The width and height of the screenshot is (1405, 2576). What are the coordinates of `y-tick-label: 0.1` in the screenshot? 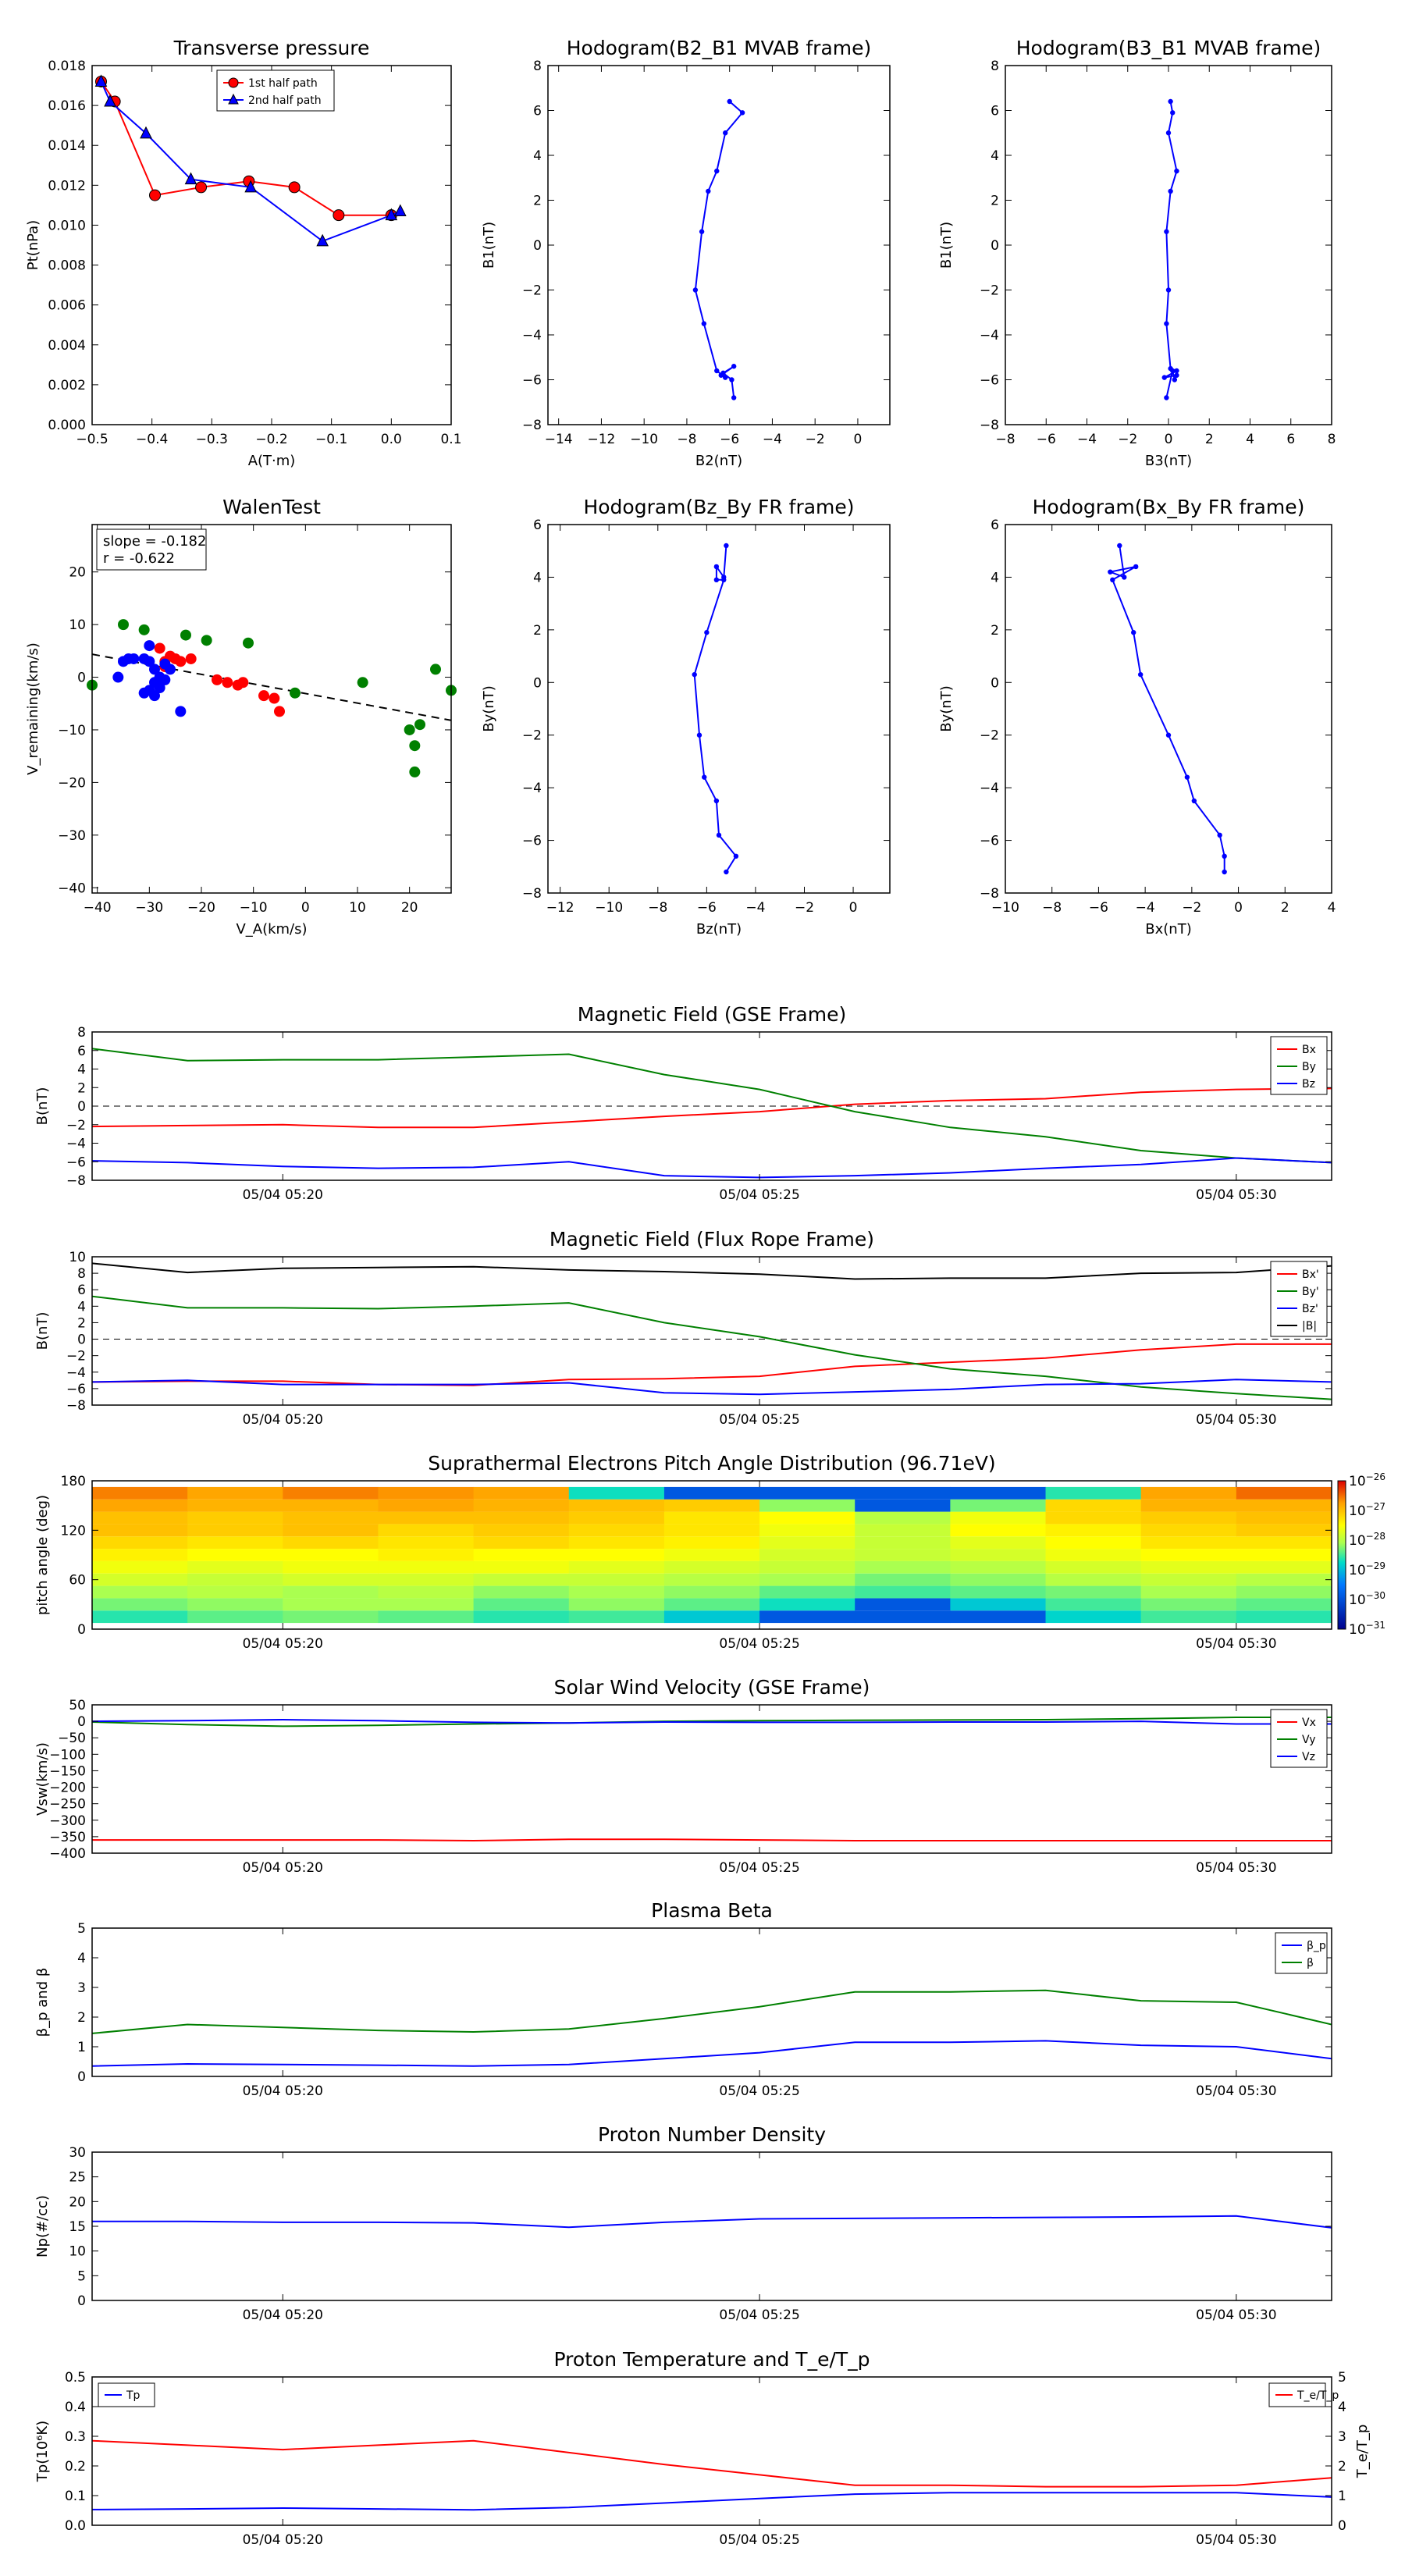 It's located at (76, 2496).